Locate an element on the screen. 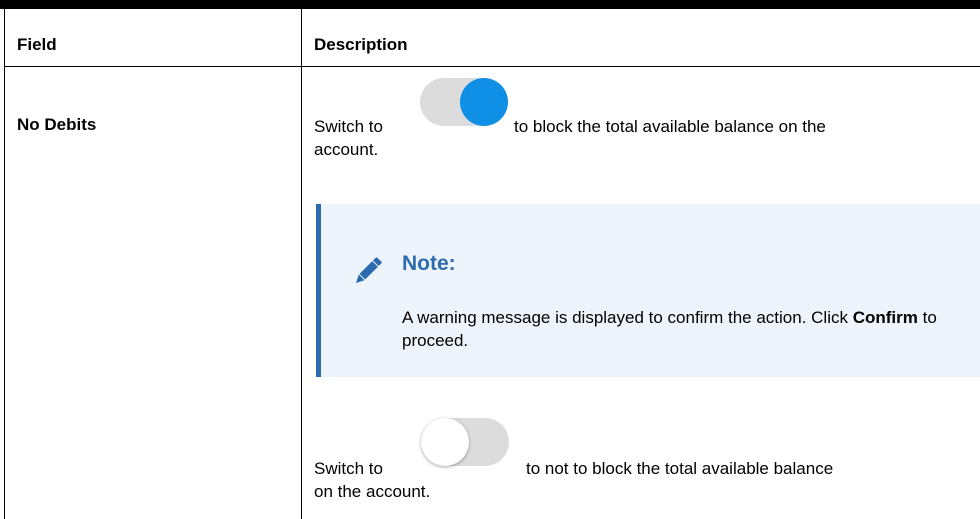 This screenshot has width=980, height=519. table-left-border is located at coordinates (4, 264).